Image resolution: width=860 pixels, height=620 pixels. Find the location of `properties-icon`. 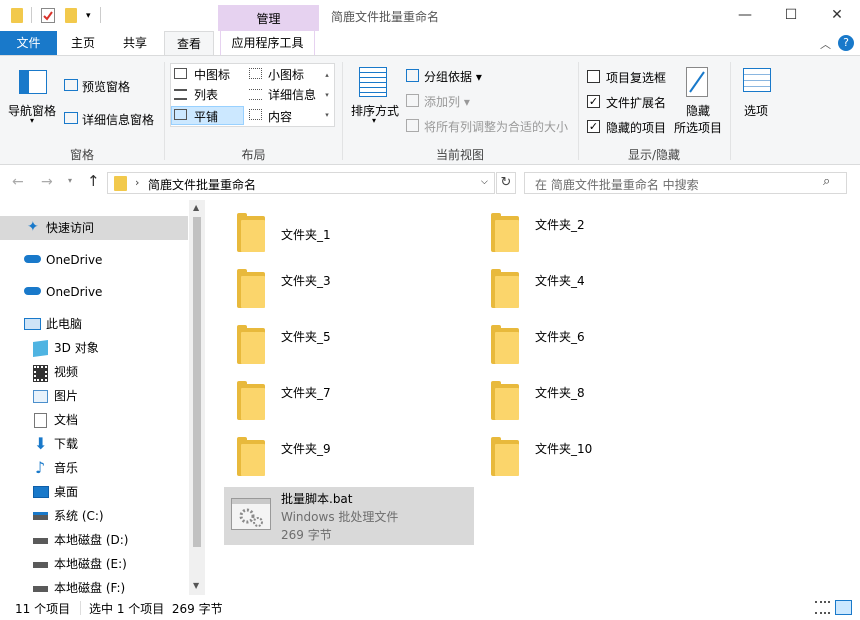

properties-icon is located at coordinates (48, 15).